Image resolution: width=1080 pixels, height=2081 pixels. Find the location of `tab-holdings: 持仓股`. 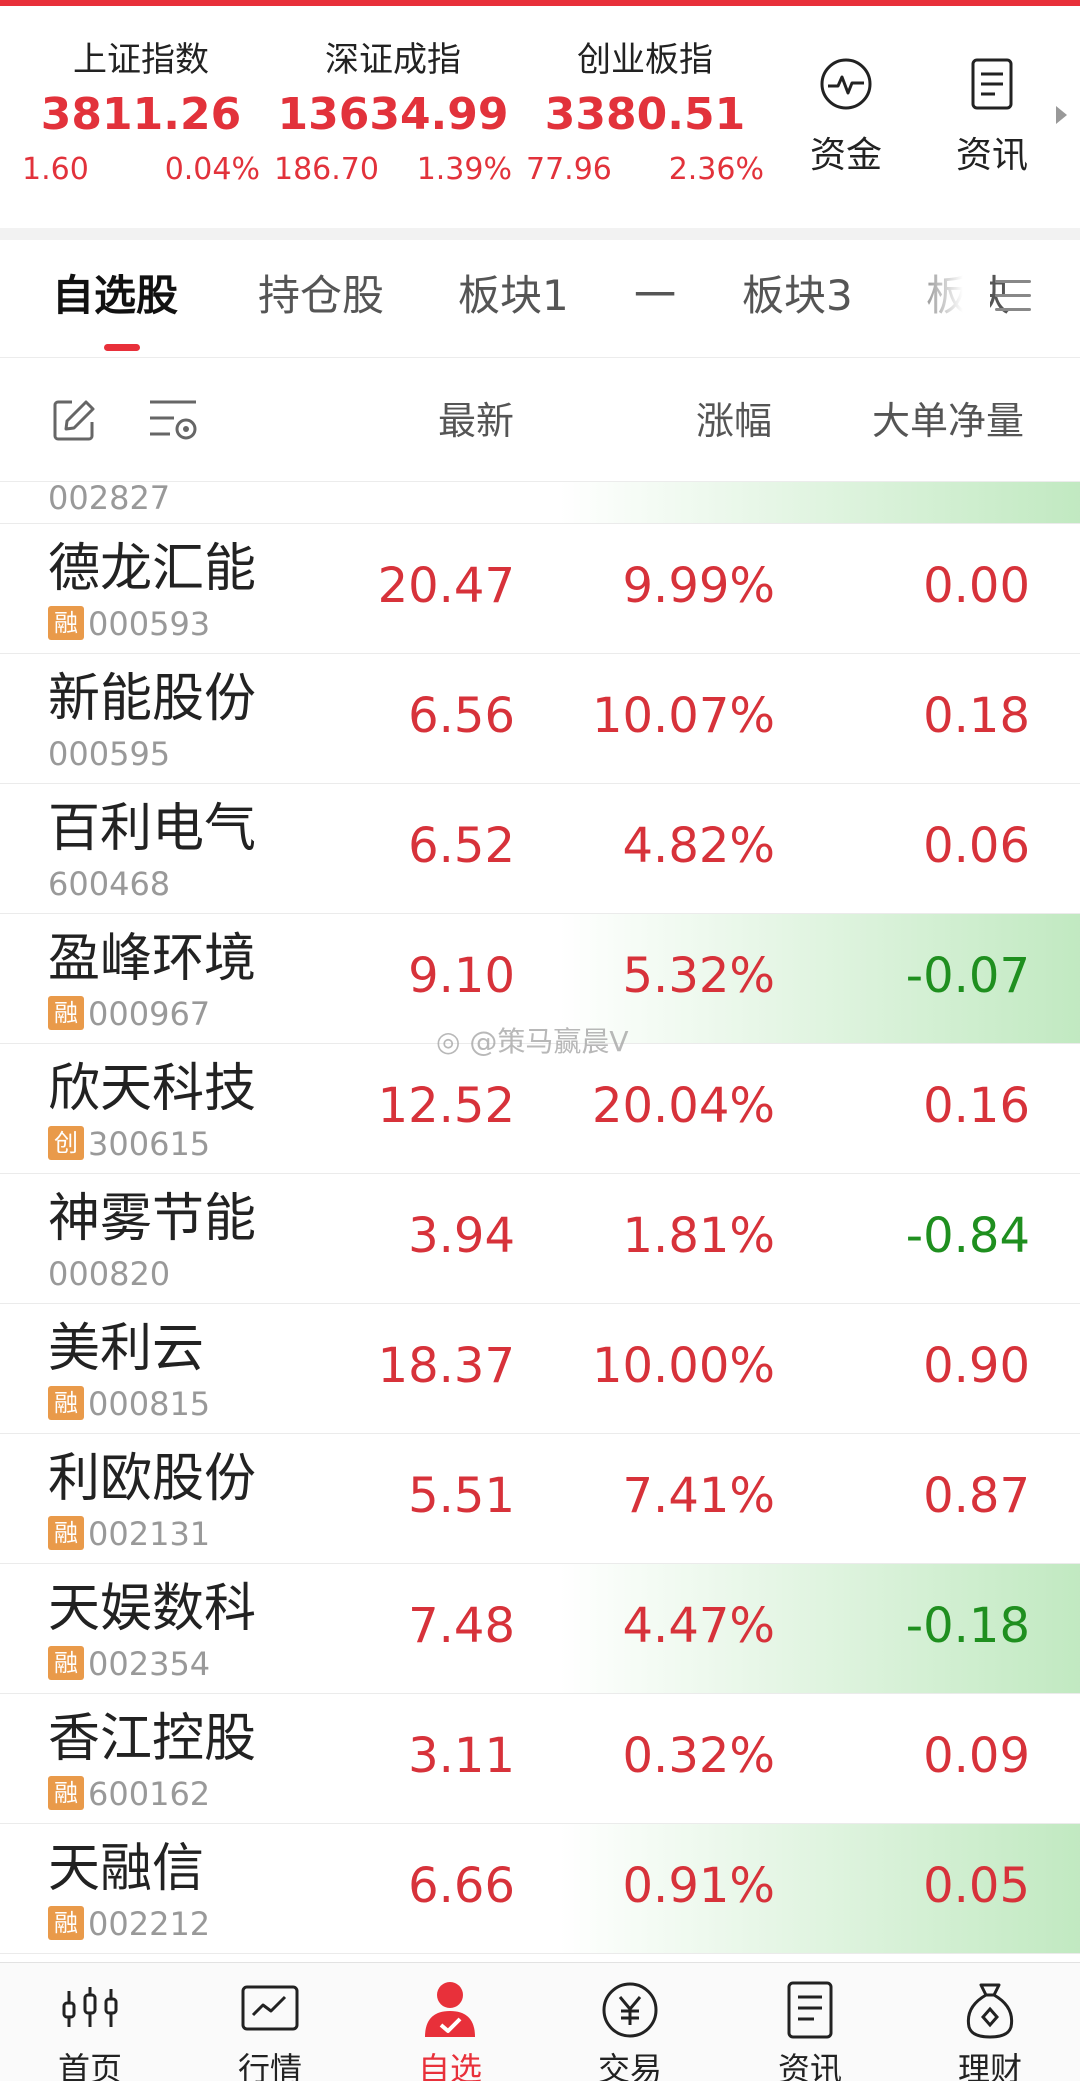

tab-holdings: 持仓股 is located at coordinates (321, 296).